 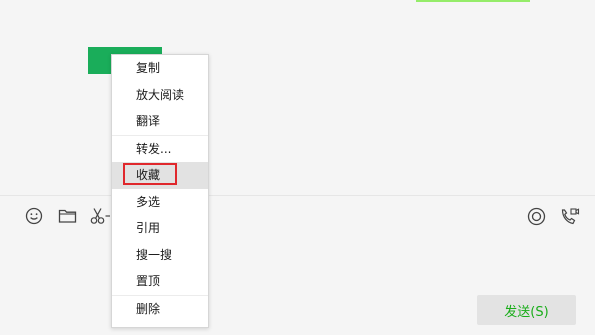 What do you see at coordinates (473, 1) in the screenshot?
I see `outgoing-message-bubble` at bounding box center [473, 1].